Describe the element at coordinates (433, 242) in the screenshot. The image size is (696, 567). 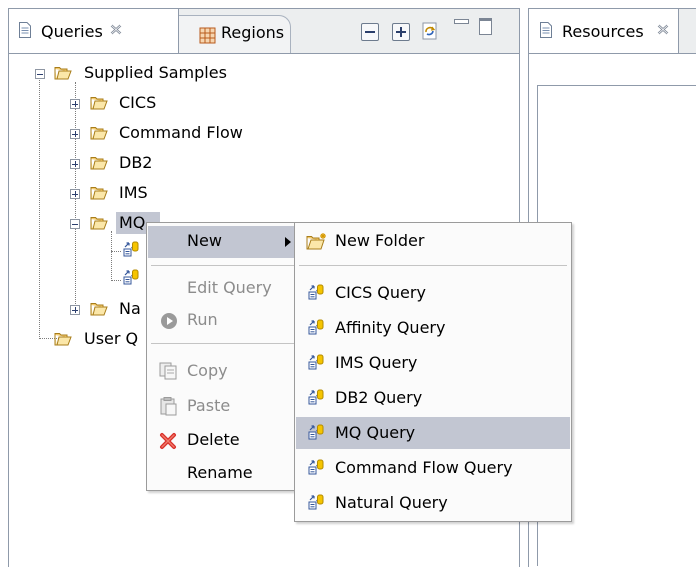
I see `submenu-item-new-folder: New Folder` at that location.